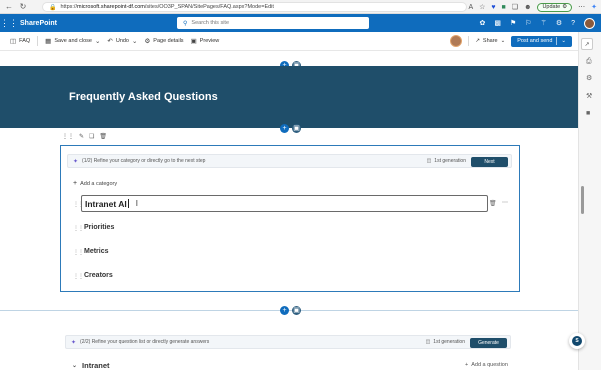 This screenshot has height=370, width=601. I want to click on share-button: ↗ Share ⌄, so click(490, 41).